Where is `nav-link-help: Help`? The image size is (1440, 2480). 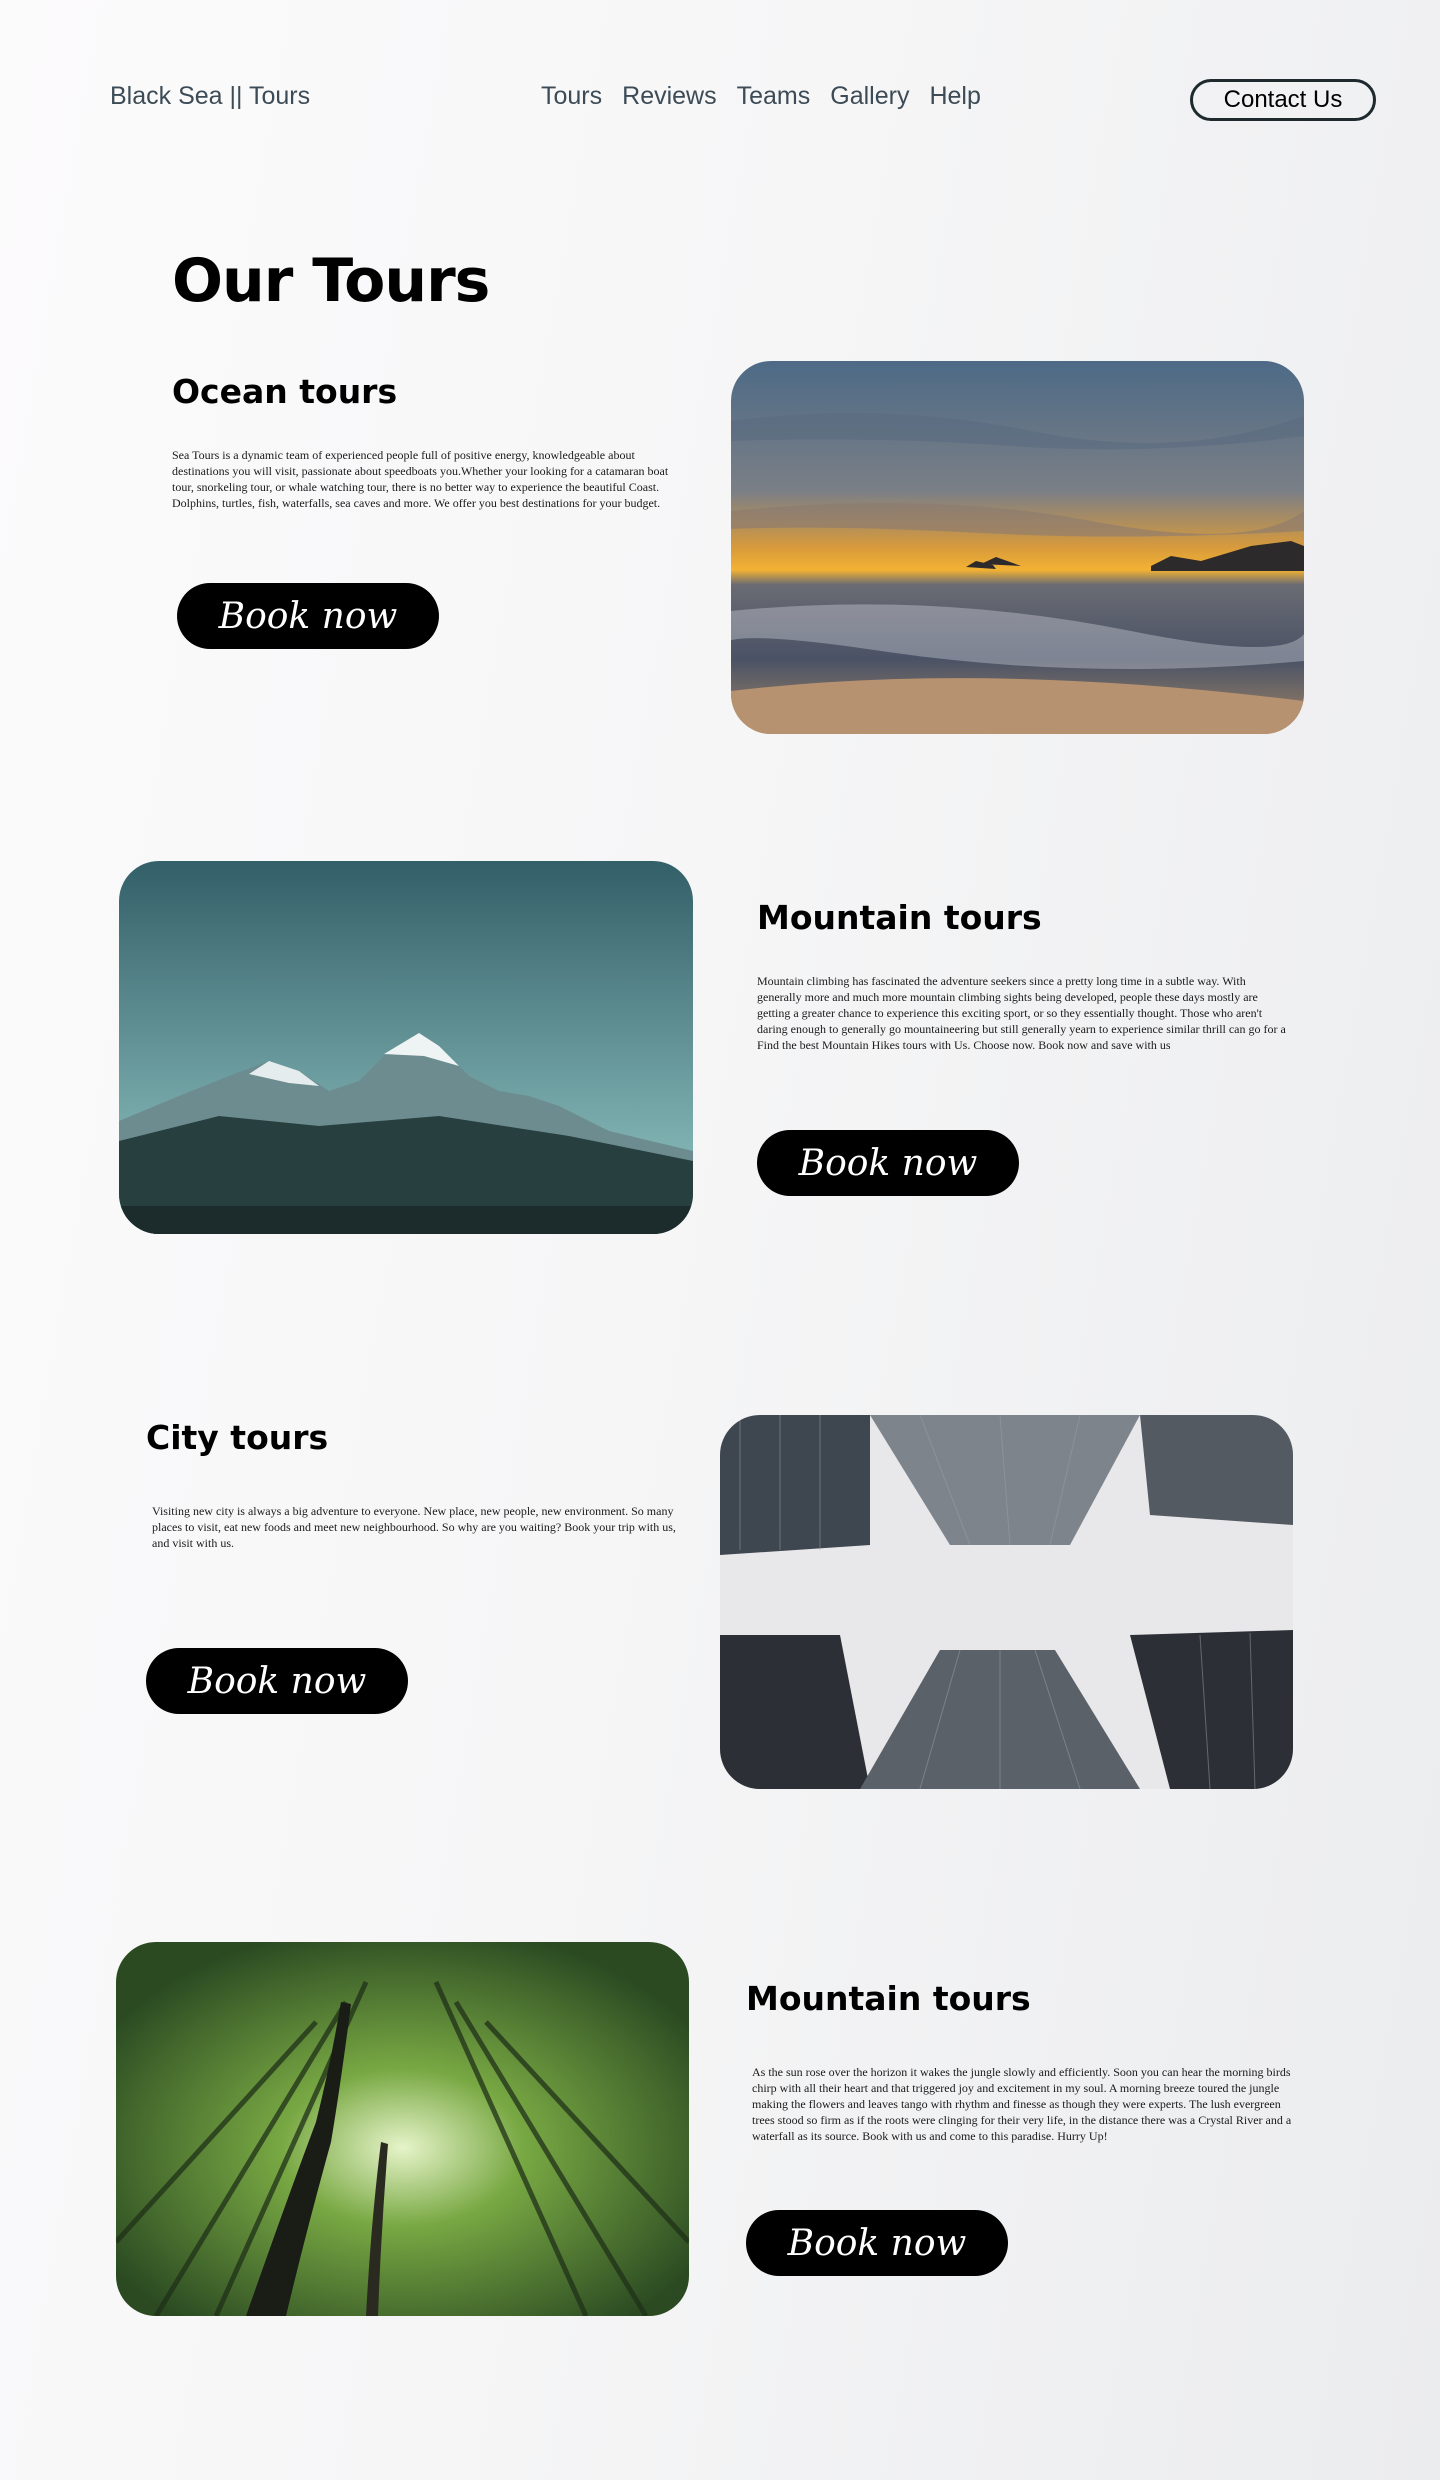 nav-link-help: Help is located at coordinates (954, 96).